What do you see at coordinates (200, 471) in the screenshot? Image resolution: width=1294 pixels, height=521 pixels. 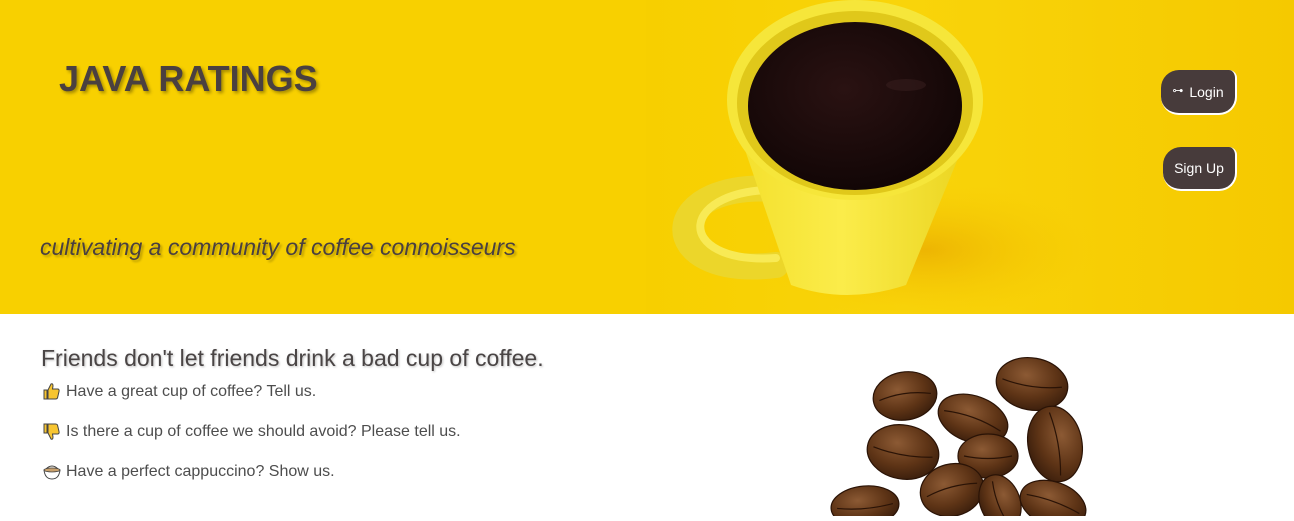 I see `feature-text: Have a perfect cappuccino? Show us.` at bounding box center [200, 471].